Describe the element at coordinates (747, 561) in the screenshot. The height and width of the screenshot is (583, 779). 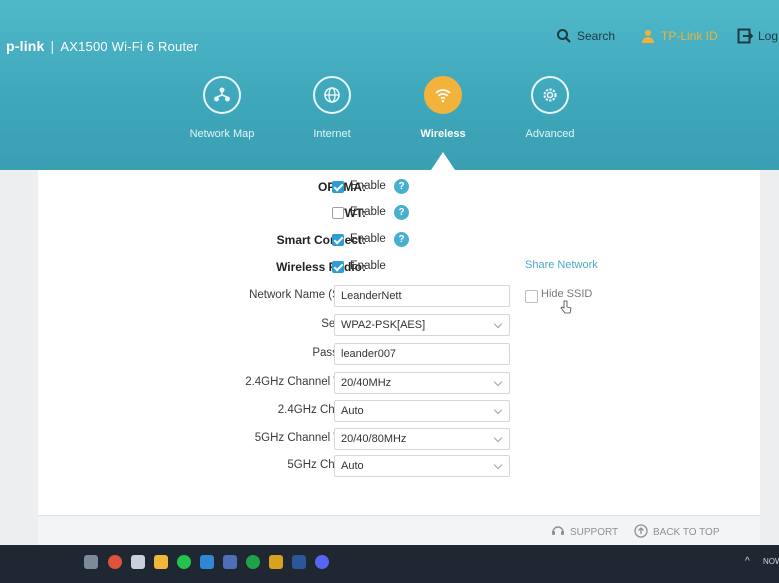
I see `tray-chevron-up-icon: ^` at that location.